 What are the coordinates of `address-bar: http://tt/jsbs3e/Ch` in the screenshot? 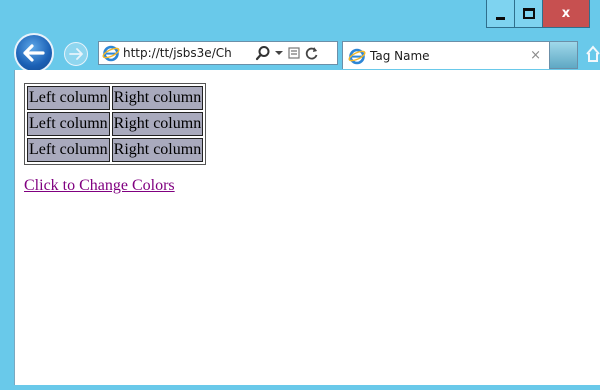 It's located at (218, 53).